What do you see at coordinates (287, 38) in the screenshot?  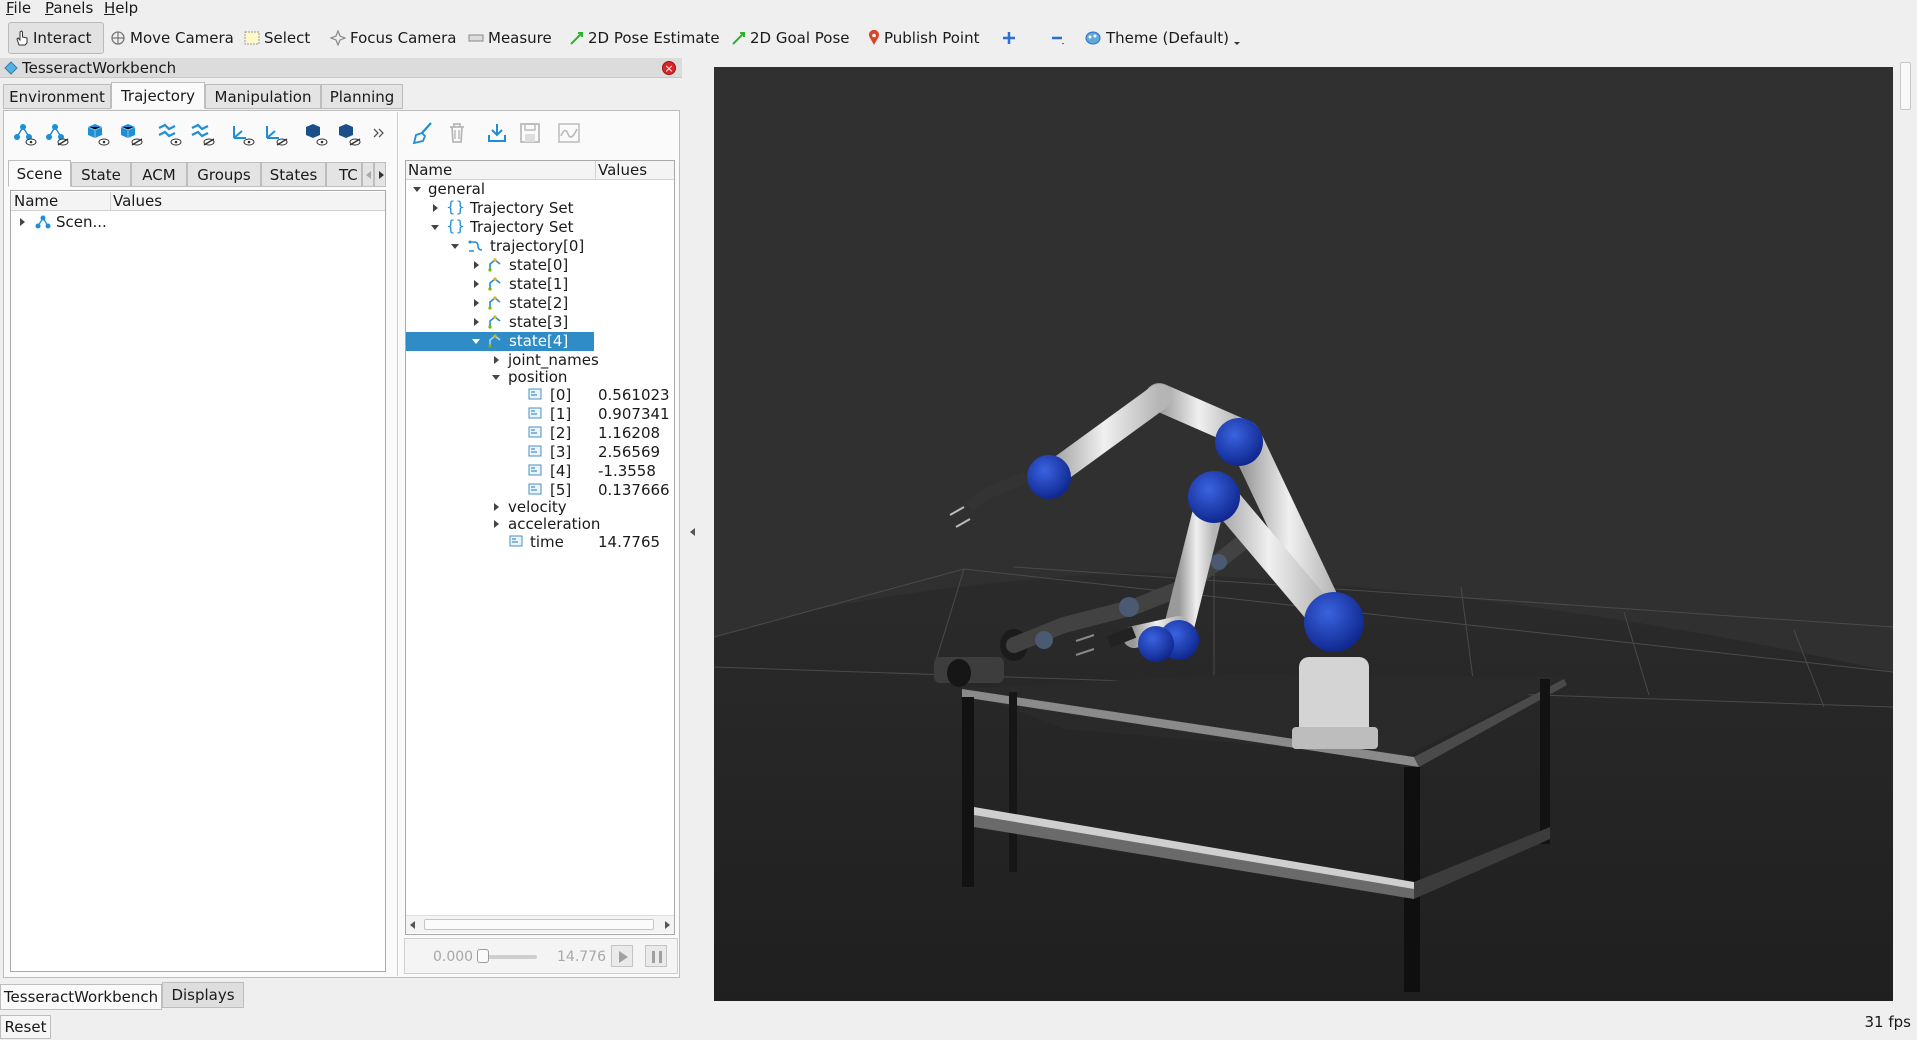 I see `select-label: Select` at bounding box center [287, 38].